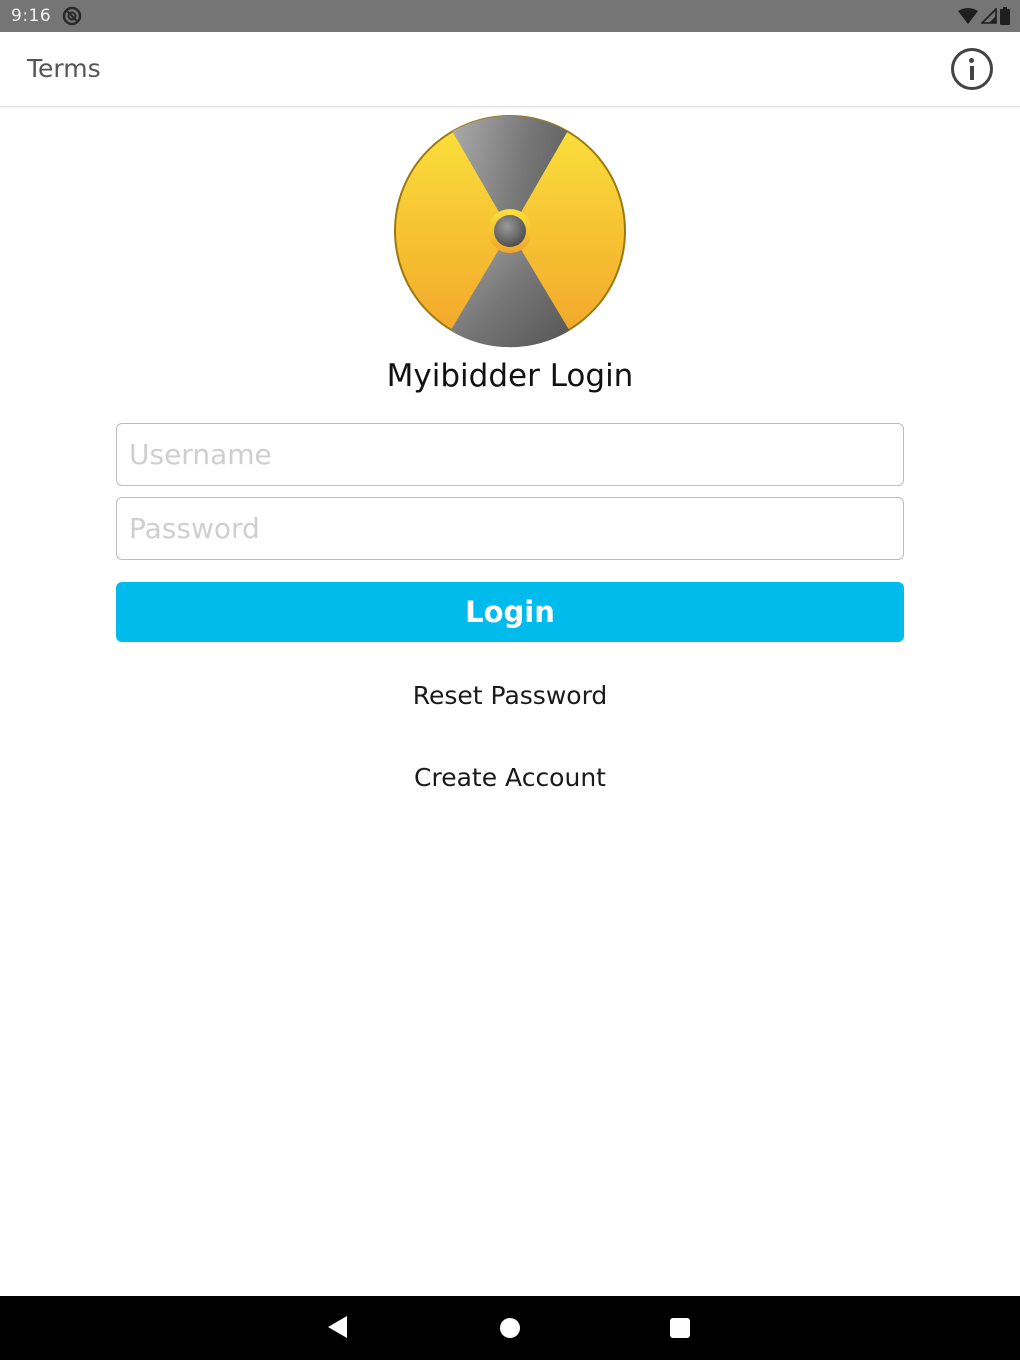 Image resolution: width=1020 pixels, height=1360 pixels. I want to click on back-icon, so click(337, 1327).